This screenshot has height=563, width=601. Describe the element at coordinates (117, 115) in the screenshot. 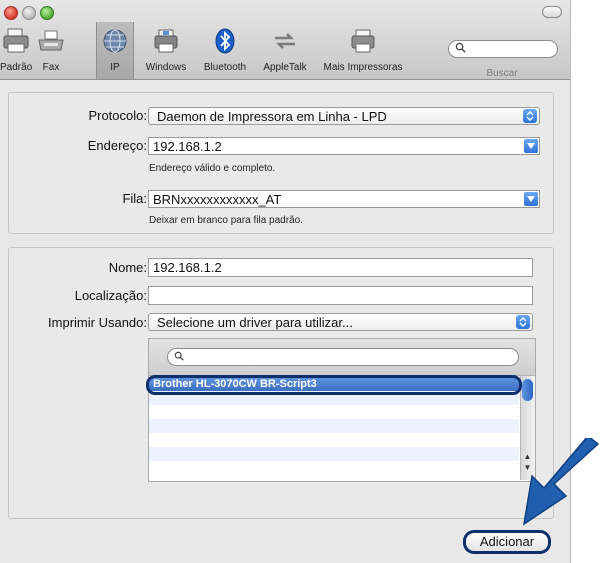

I see `protocol-label: Protocolo:` at that location.